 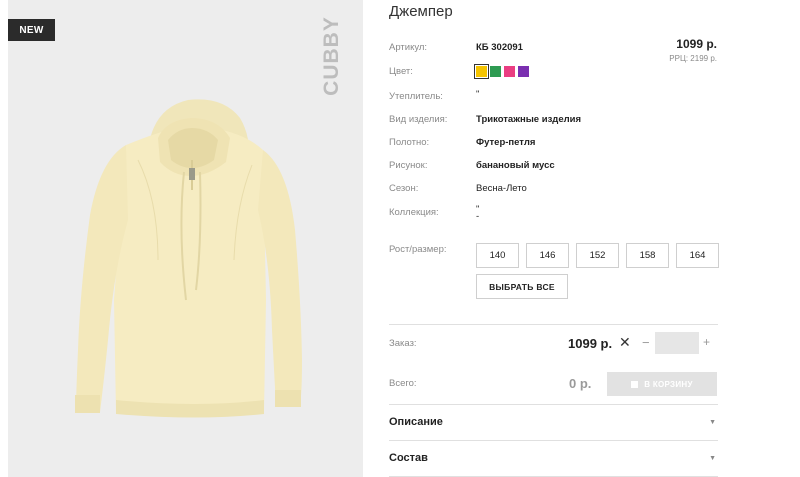 What do you see at coordinates (696, 44) in the screenshot?
I see `product-price: 1099 р.` at bounding box center [696, 44].